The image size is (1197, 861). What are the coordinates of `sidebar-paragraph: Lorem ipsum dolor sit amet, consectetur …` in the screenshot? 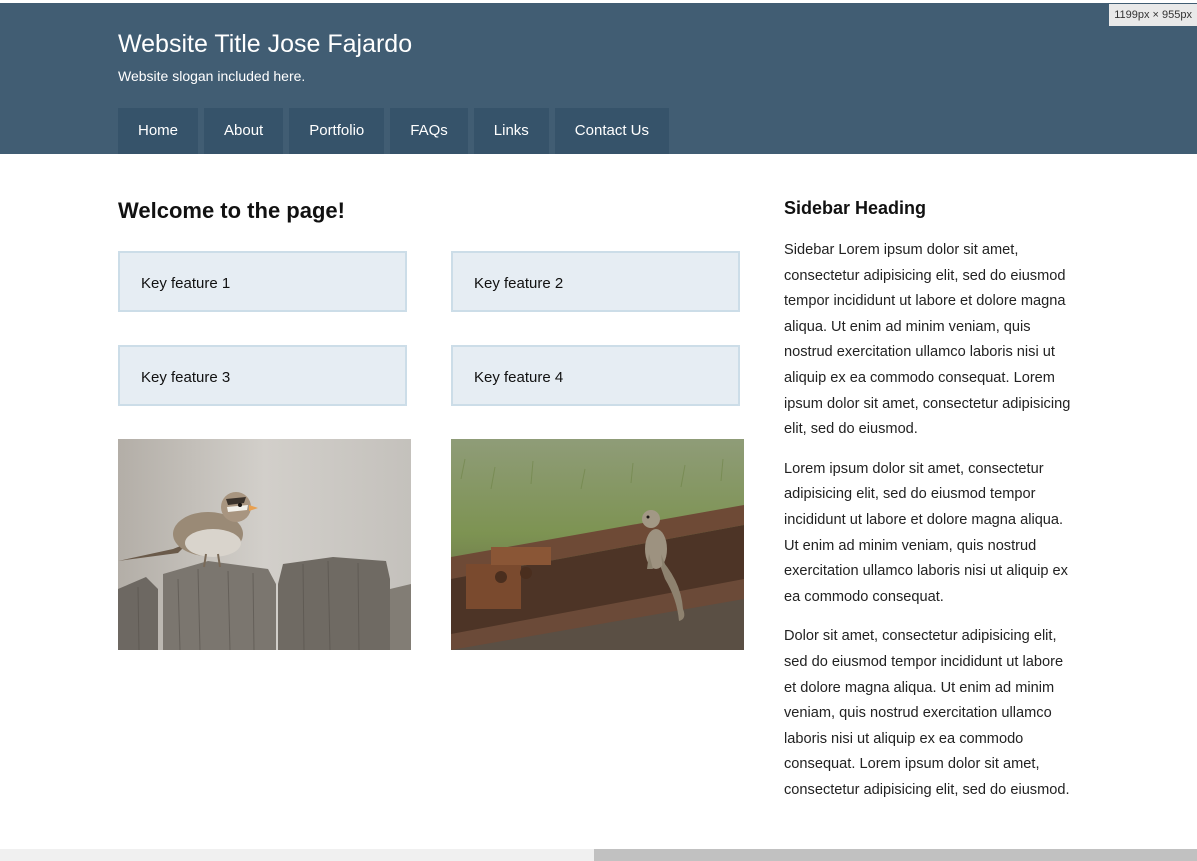 It's located at (926, 532).